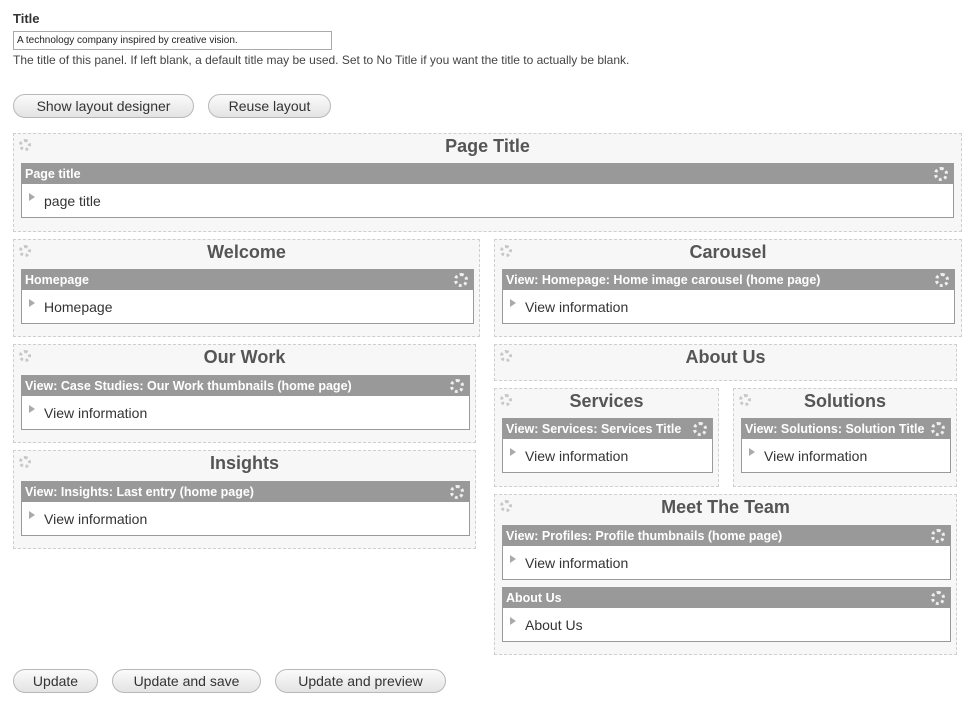 The width and height of the screenshot is (979, 709). Describe the element at coordinates (103, 106) in the screenshot. I see `show-layout-designer-button: Show layout designer` at that location.